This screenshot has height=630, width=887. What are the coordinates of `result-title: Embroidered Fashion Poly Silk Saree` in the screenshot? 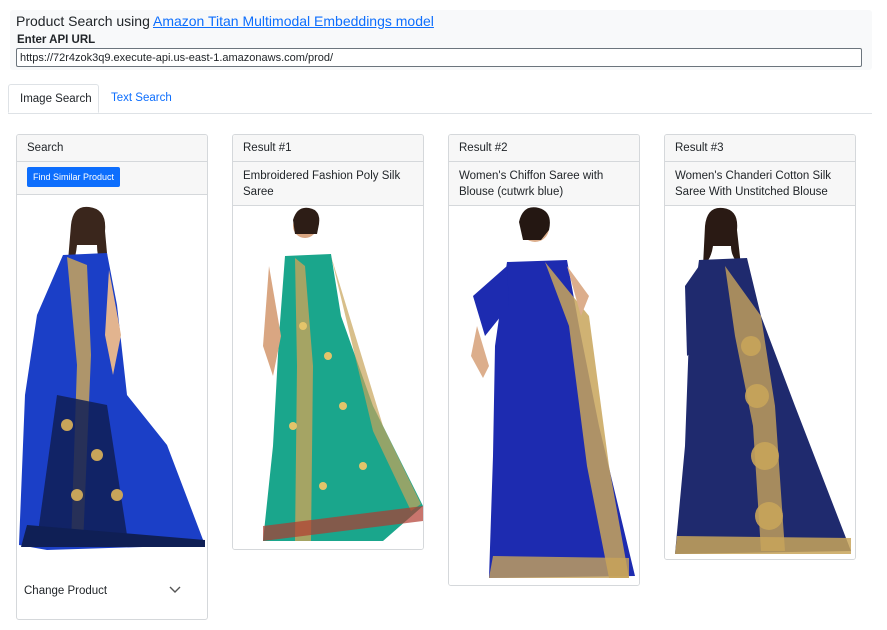 It's located at (328, 184).